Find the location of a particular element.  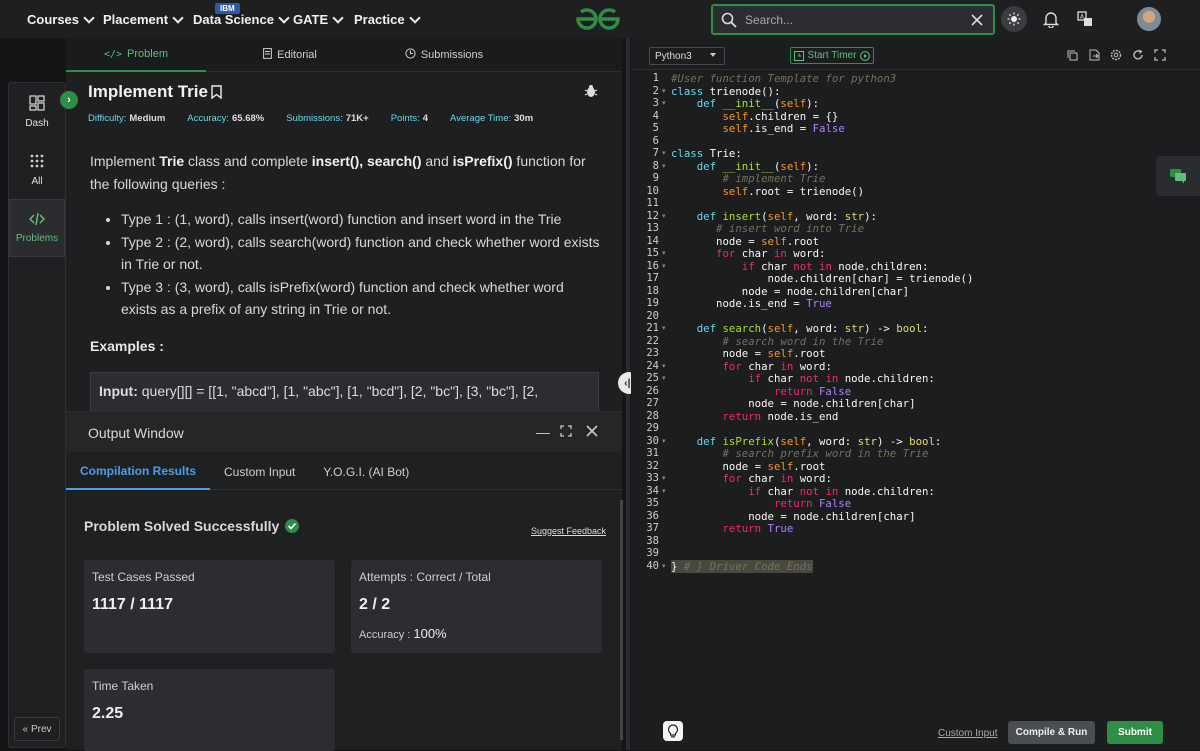

chat-icon is located at coordinates (1178, 176).